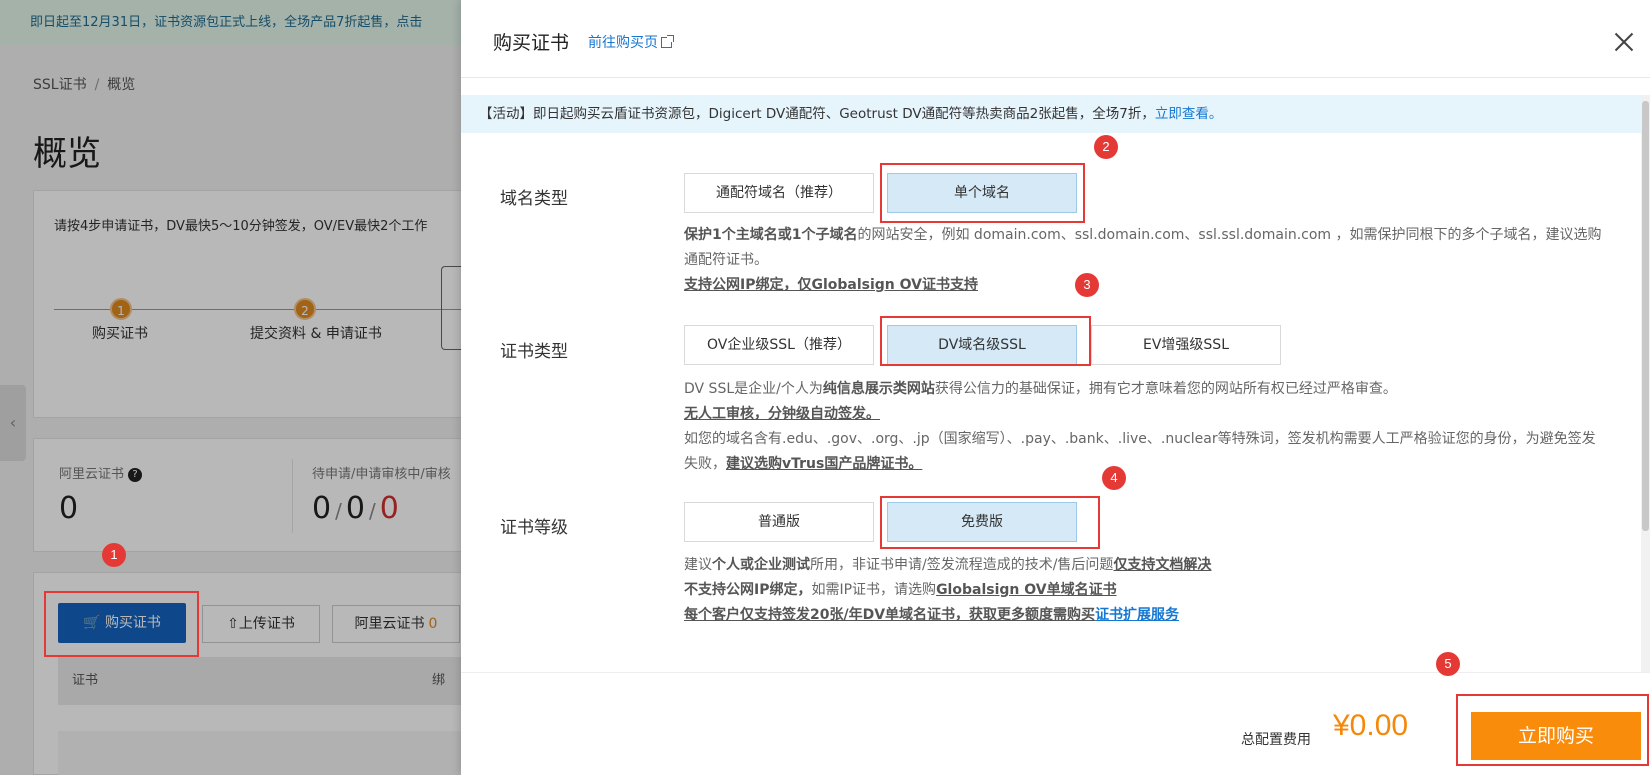 This screenshot has height=775, width=1650. Describe the element at coordinates (667, 41) in the screenshot. I see `external-link-icon` at that location.